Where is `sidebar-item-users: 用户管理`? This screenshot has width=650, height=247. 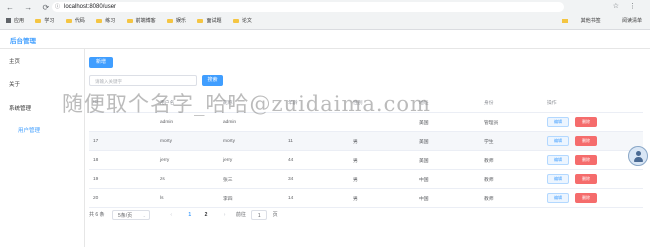
sidebar-item-users: 用户管理 is located at coordinates (29, 130).